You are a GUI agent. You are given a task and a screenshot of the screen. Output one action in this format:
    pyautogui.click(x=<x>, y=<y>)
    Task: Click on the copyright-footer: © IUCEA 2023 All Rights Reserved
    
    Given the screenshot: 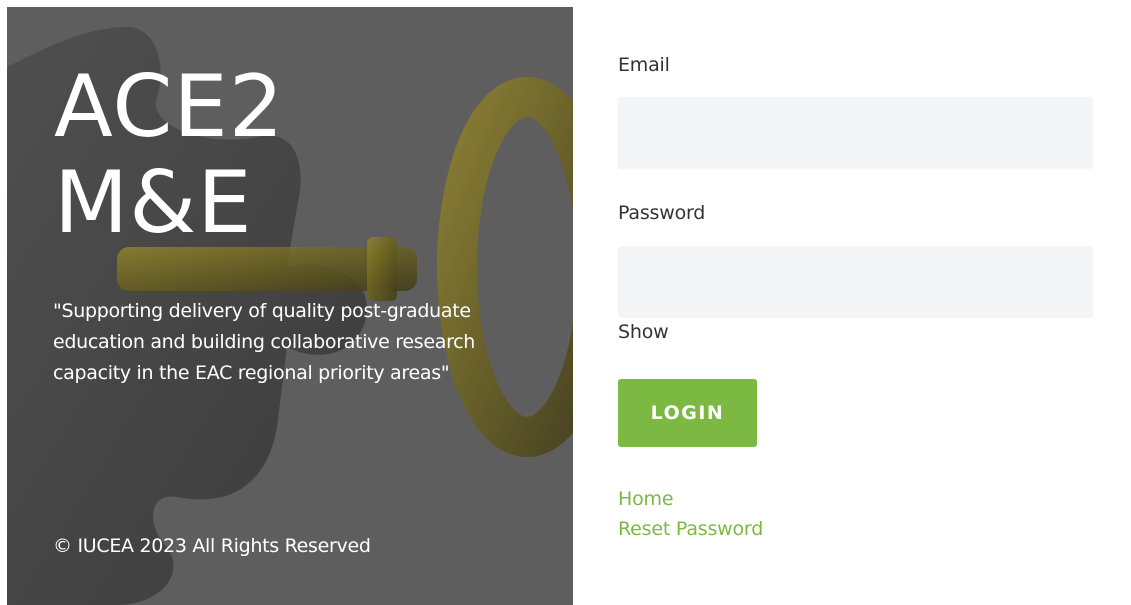 What is the action you would take?
    pyautogui.click(x=212, y=546)
    